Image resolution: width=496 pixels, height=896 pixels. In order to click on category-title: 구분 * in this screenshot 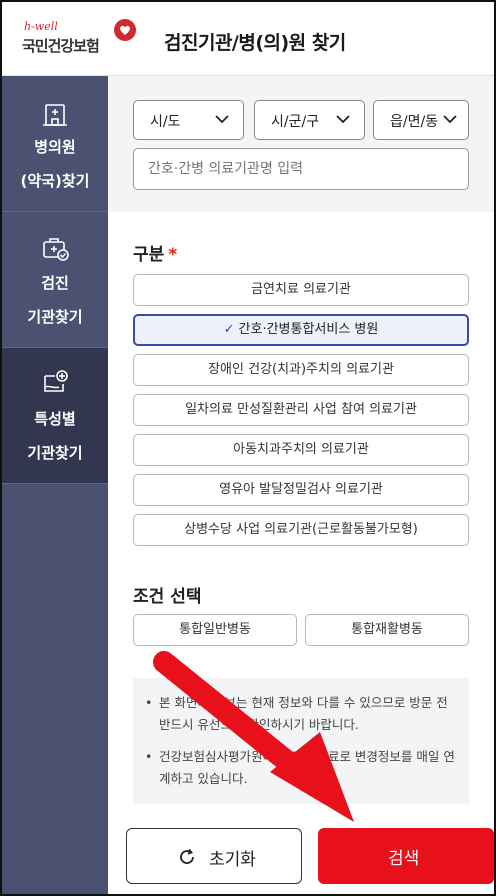, I will do `click(155, 252)`.